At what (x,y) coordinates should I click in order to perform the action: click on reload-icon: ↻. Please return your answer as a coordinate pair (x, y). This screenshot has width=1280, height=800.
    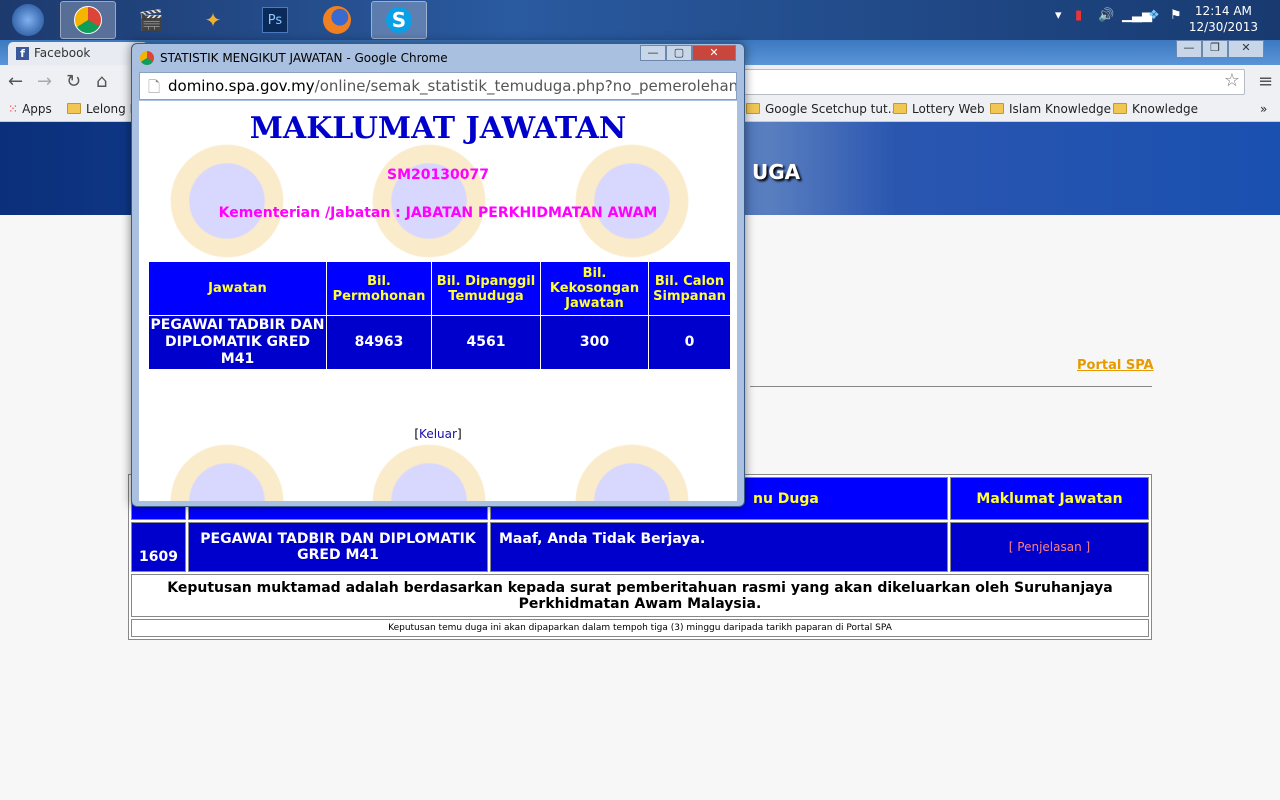
    Looking at the image, I should click on (73, 81).